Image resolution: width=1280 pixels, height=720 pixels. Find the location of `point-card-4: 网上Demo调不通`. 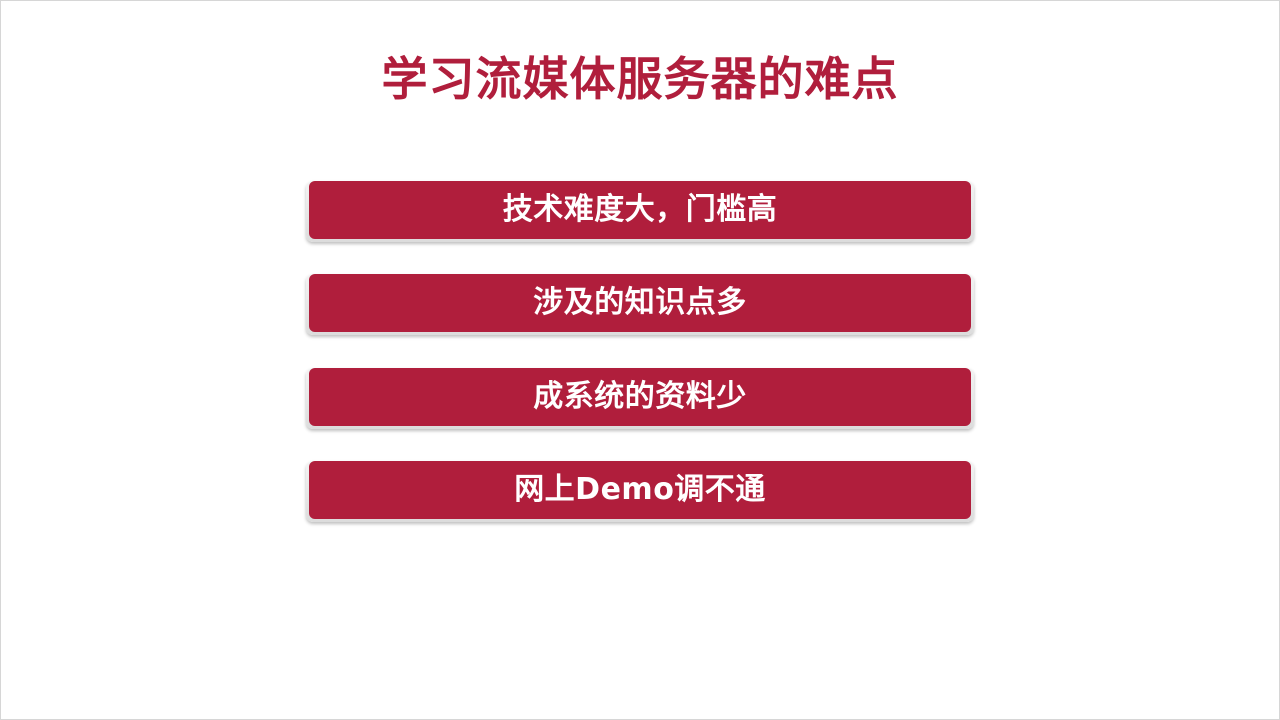

point-card-4: 网上Demo调不通 is located at coordinates (640, 491).